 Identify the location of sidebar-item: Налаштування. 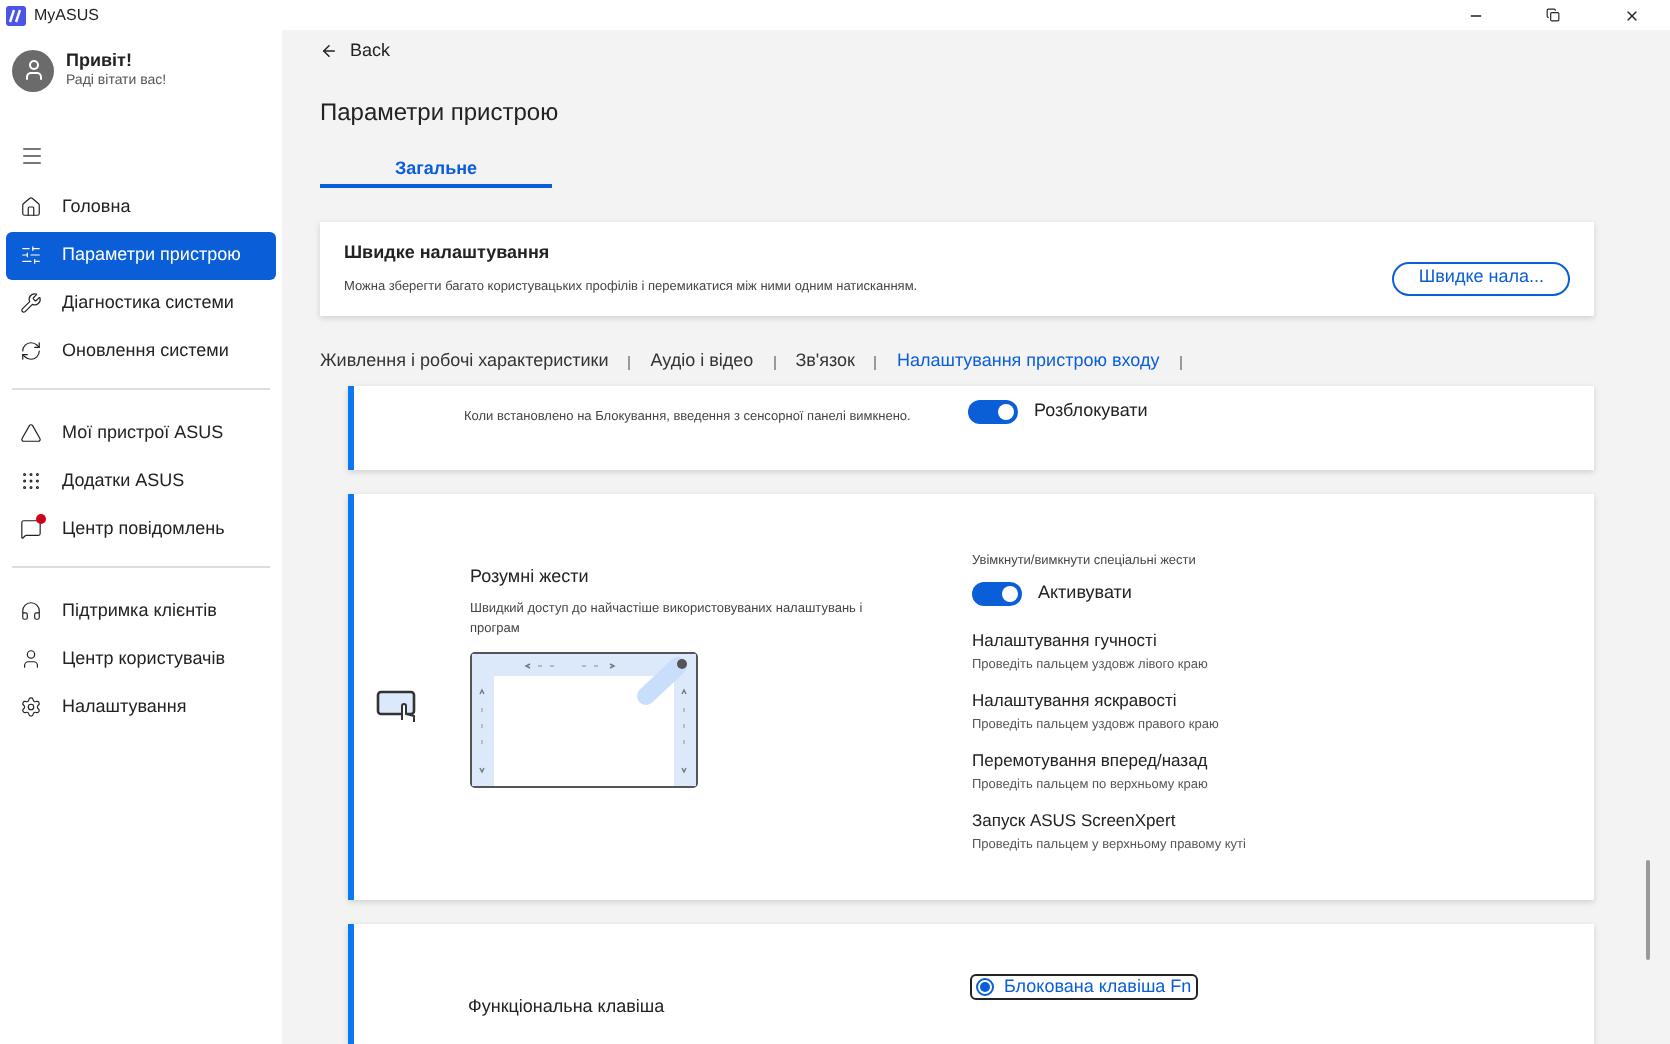
(141, 707).